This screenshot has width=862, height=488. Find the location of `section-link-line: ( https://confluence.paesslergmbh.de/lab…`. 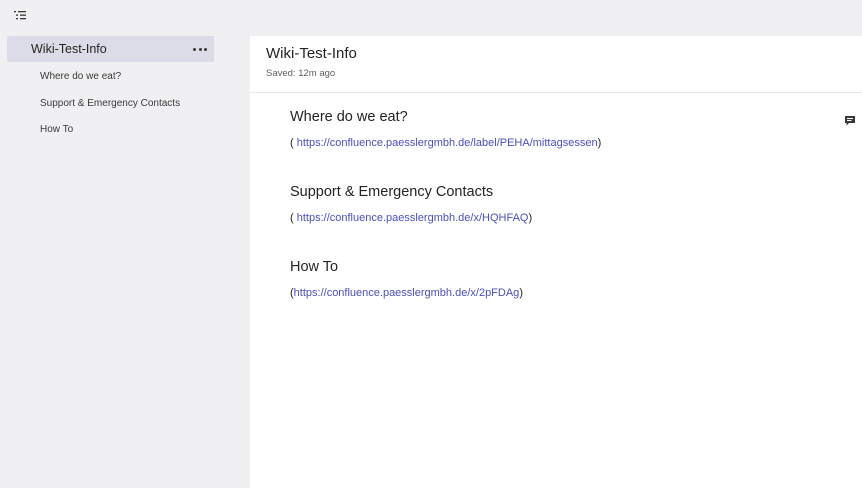

section-link-line: ( https://confluence.paesslergmbh.de/lab… is located at coordinates (445, 143).